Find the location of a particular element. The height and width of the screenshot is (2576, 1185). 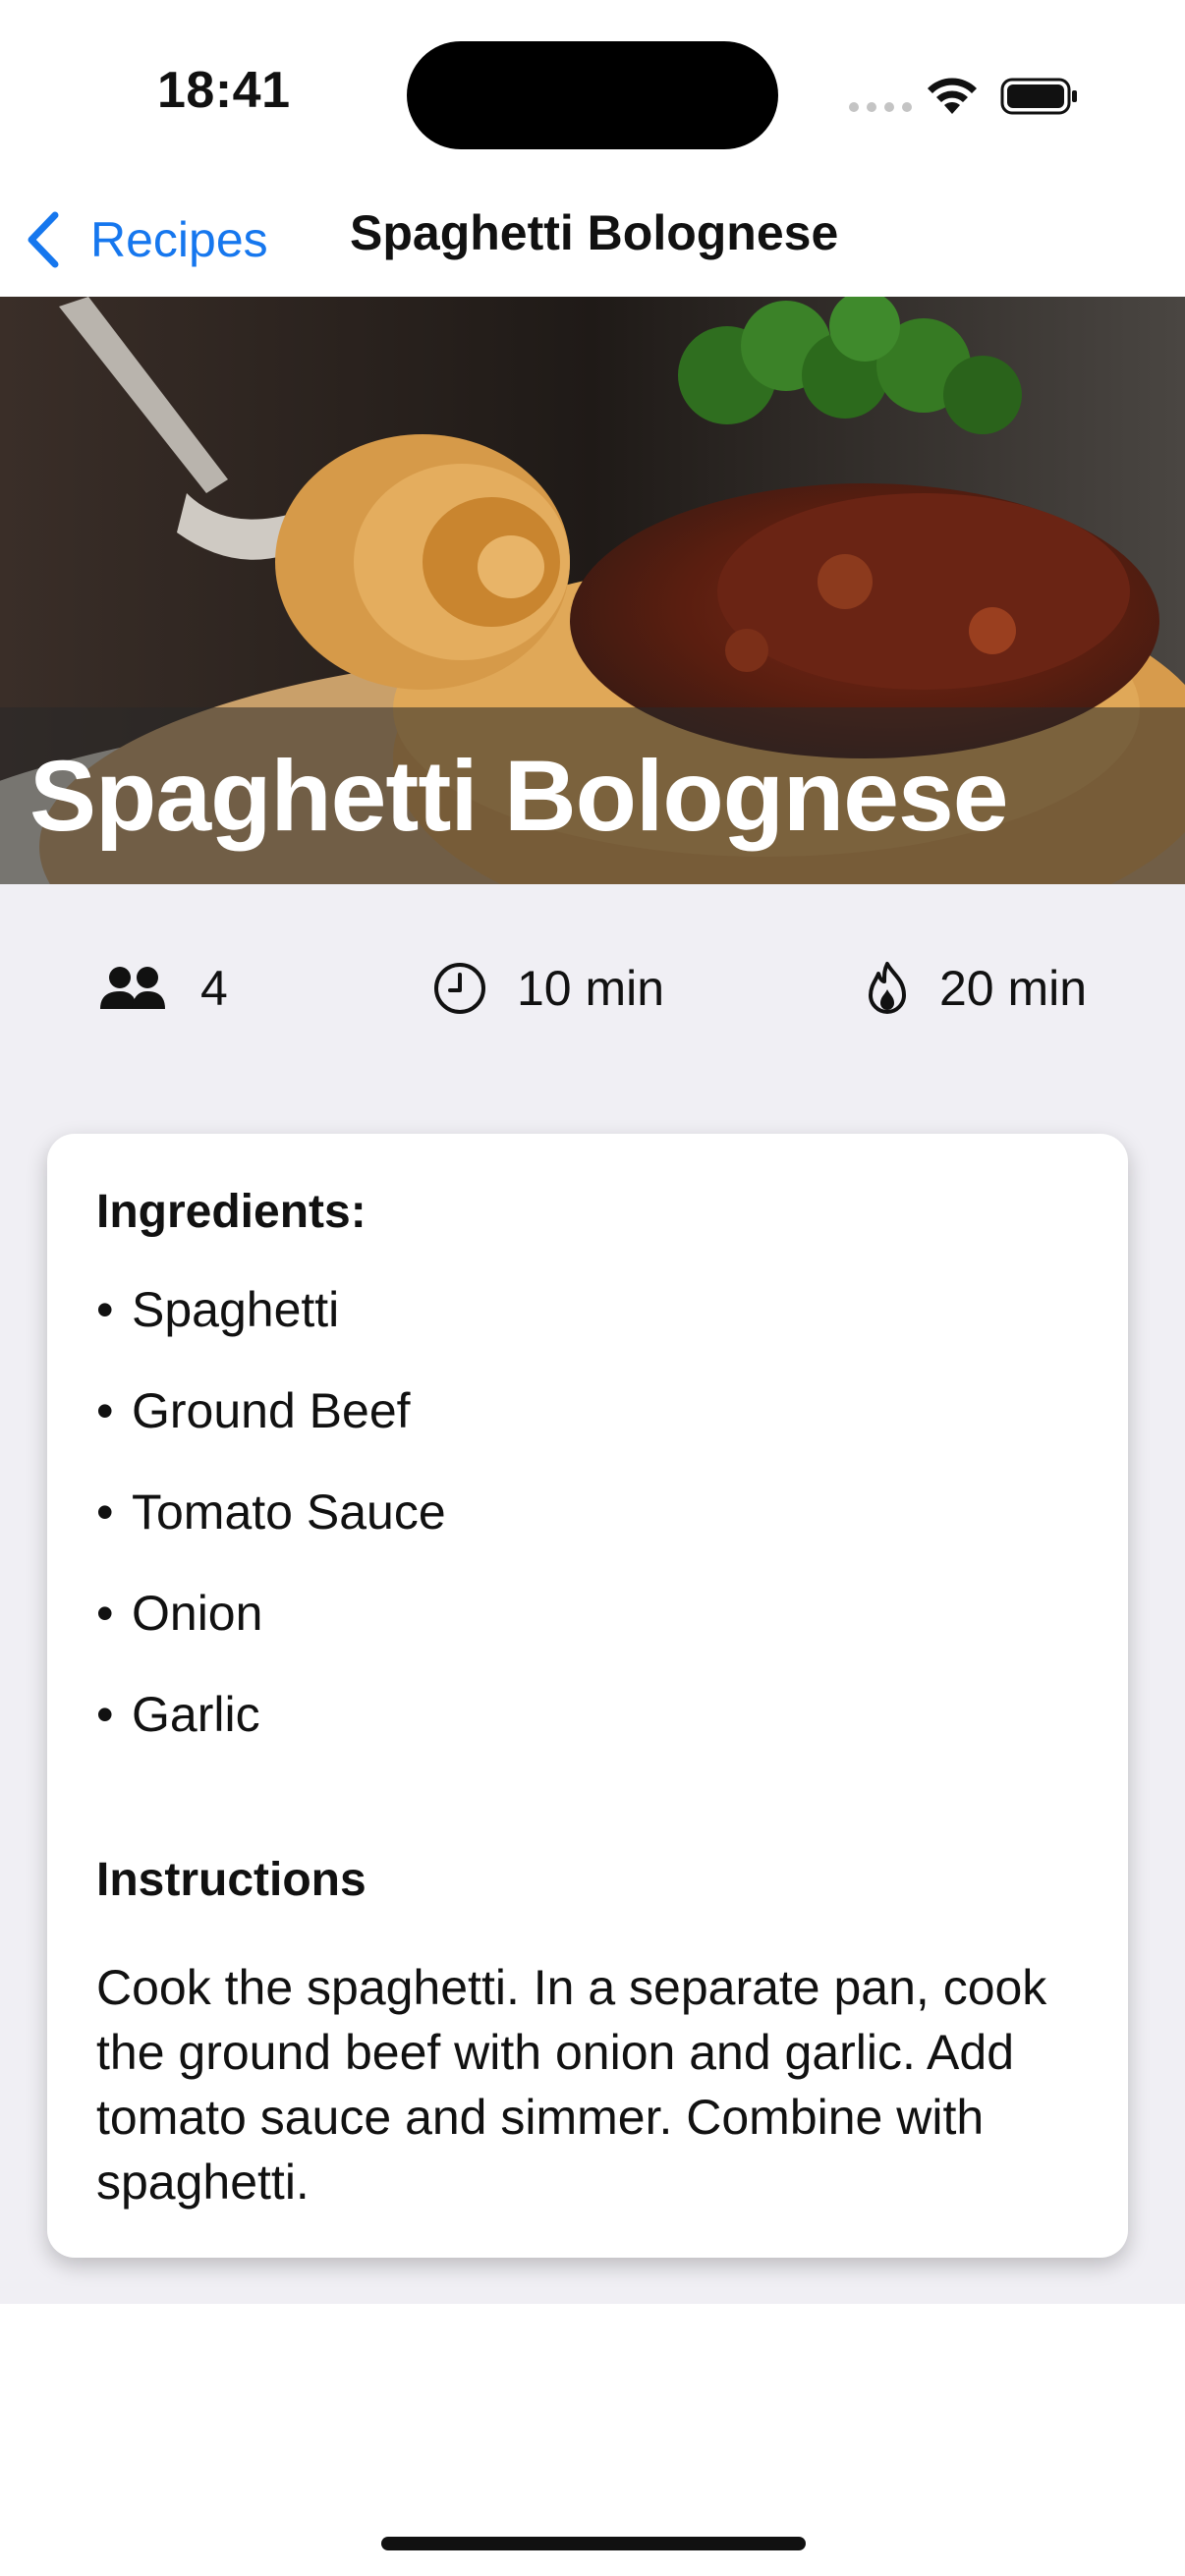

back-button-label: Recipes is located at coordinates (179, 239).